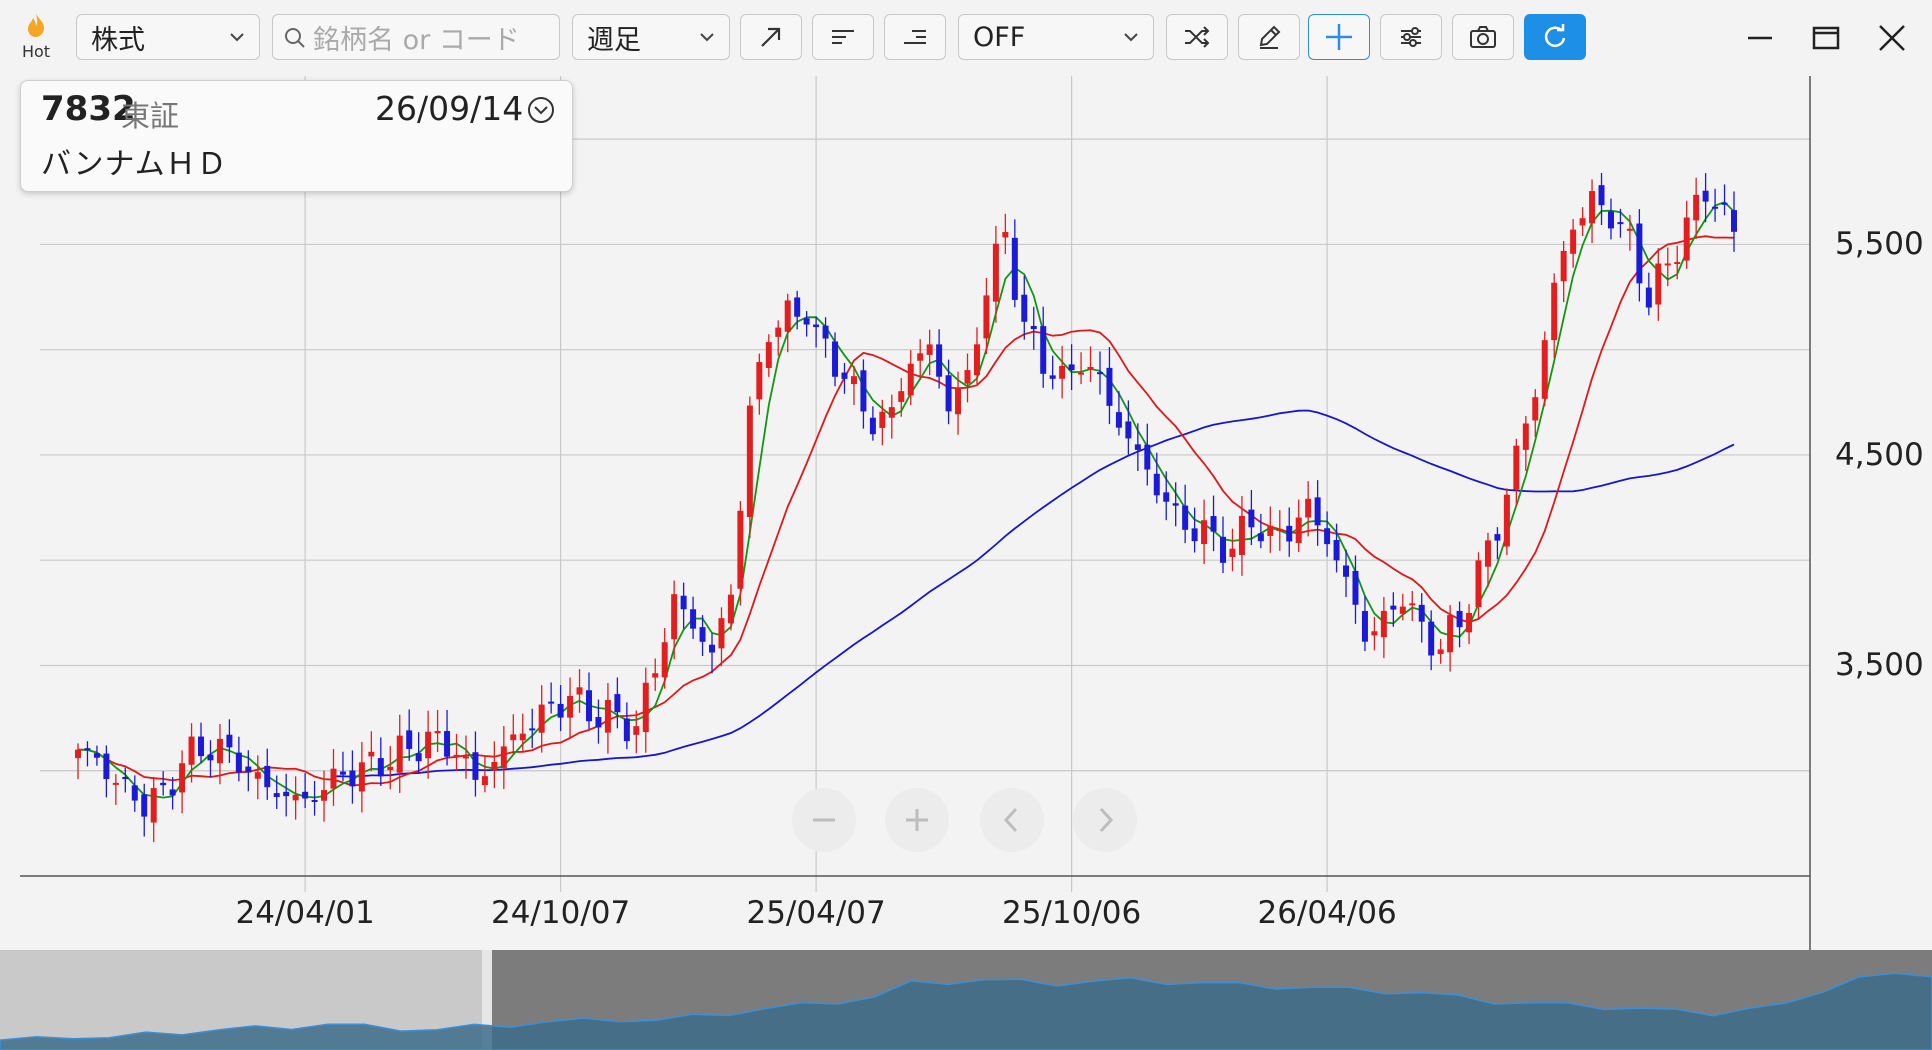 The height and width of the screenshot is (1050, 1932). Describe the element at coordinates (917, 820) in the screenshot. I see `zoom-in-button` at that location.